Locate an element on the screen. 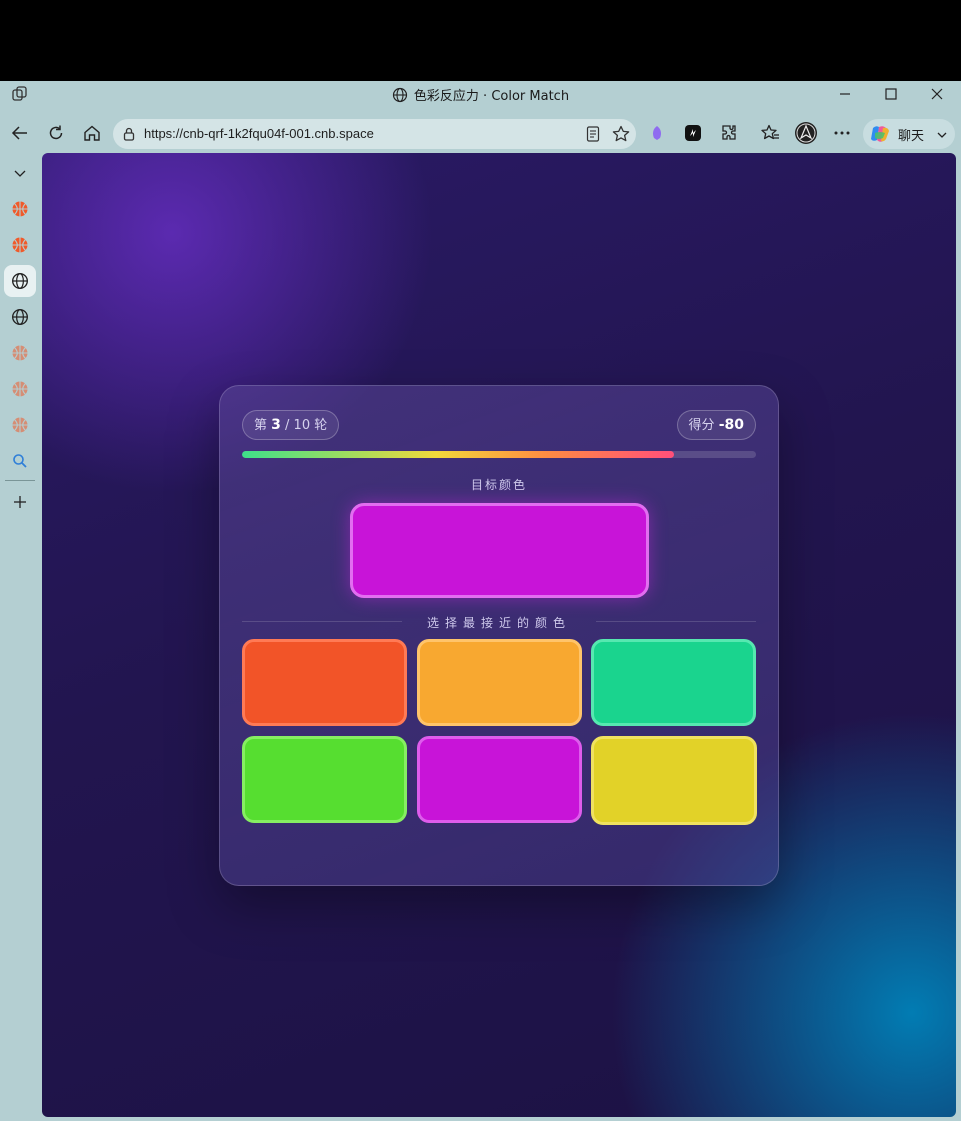  round-progress-bar is located at coordinates (499, 454).